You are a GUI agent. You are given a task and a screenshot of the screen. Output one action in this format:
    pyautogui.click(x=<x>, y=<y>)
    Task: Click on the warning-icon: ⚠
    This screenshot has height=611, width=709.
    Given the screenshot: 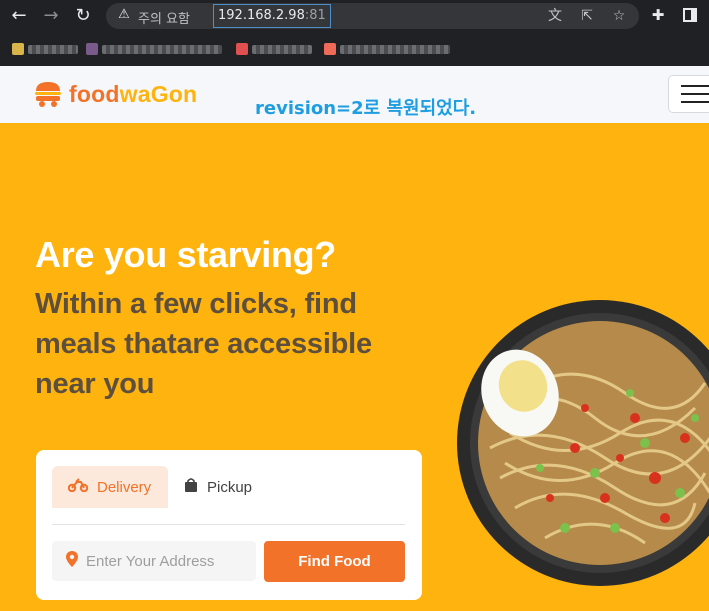 What is the action you would take?
    pyautogui.click(x=124, y=15)
    